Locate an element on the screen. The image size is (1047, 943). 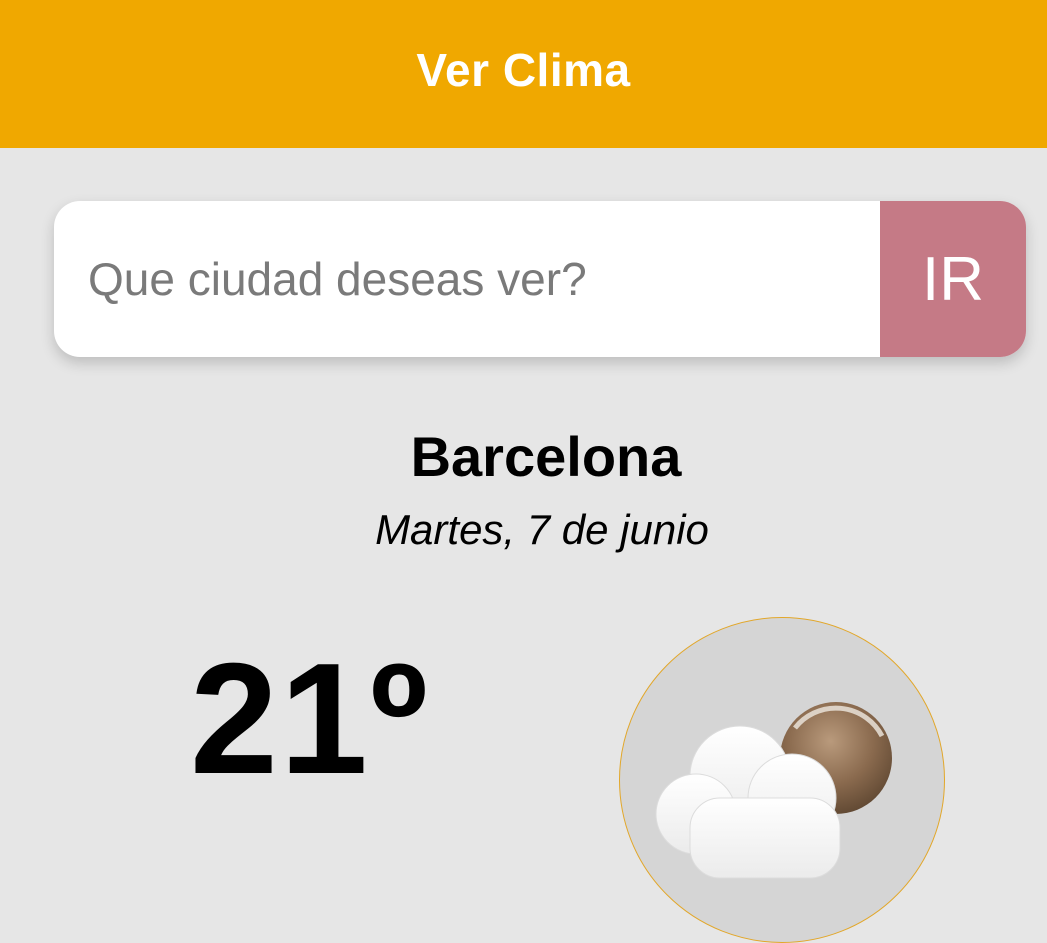
date-text: Martes, 7 de junio is located at coordinates (542, 529).